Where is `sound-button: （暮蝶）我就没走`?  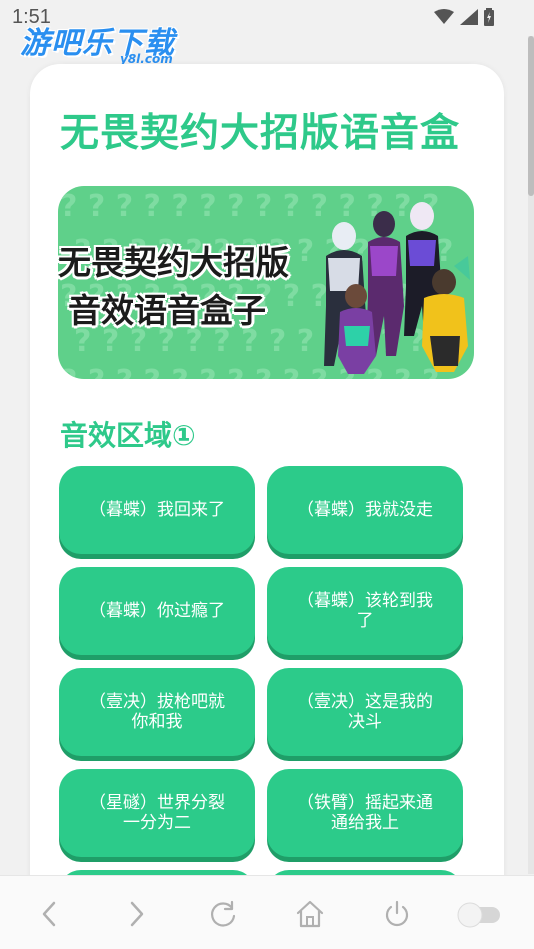
sound-button: （暮蝶）我就没走 is located at coordinates (365, 510).